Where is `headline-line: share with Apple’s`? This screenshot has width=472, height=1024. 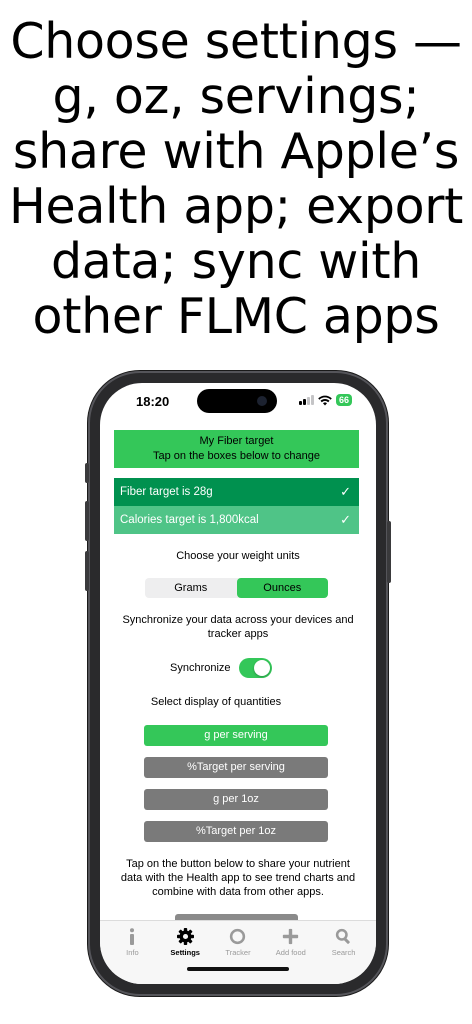 headline-line: share with Apple’s is located at coordinates (236, 151).